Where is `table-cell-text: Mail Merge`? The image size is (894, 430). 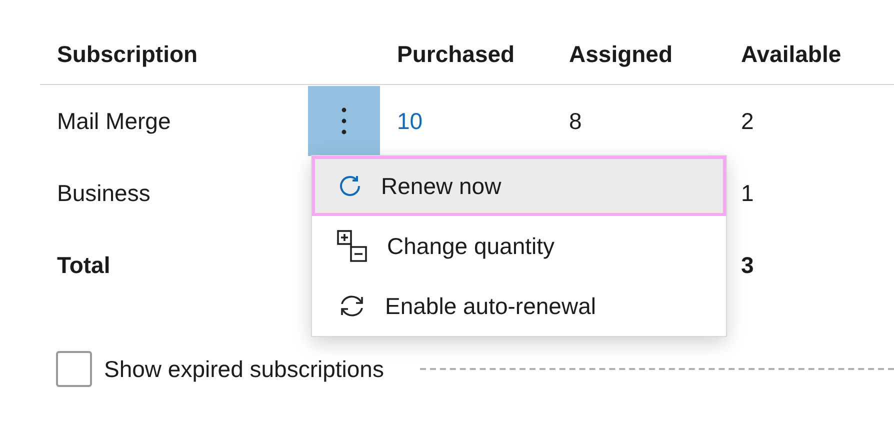 table-cell-text: Mail Merge is located at coordinates (114, 121).